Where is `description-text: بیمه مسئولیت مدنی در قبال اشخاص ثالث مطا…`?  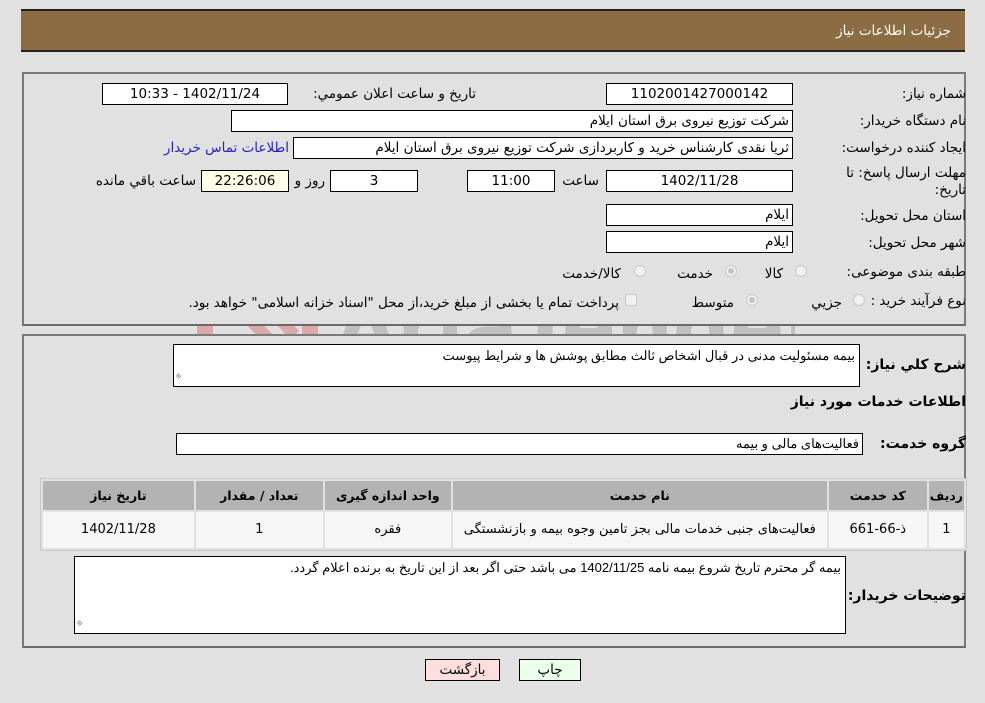
description-text: بیمه مسئولیت مدنی در قبال اشخاص ثالث مطا… is located at coordinates (648, 355).